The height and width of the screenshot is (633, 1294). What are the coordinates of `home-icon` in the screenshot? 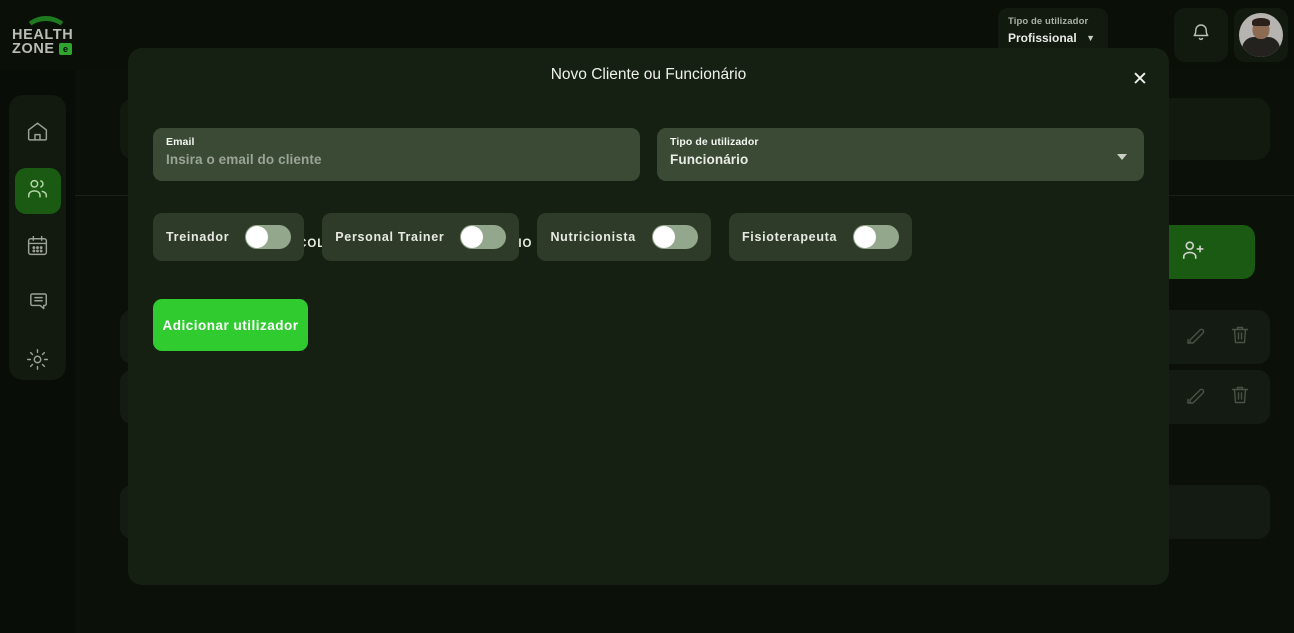 It's located at (37, 134).